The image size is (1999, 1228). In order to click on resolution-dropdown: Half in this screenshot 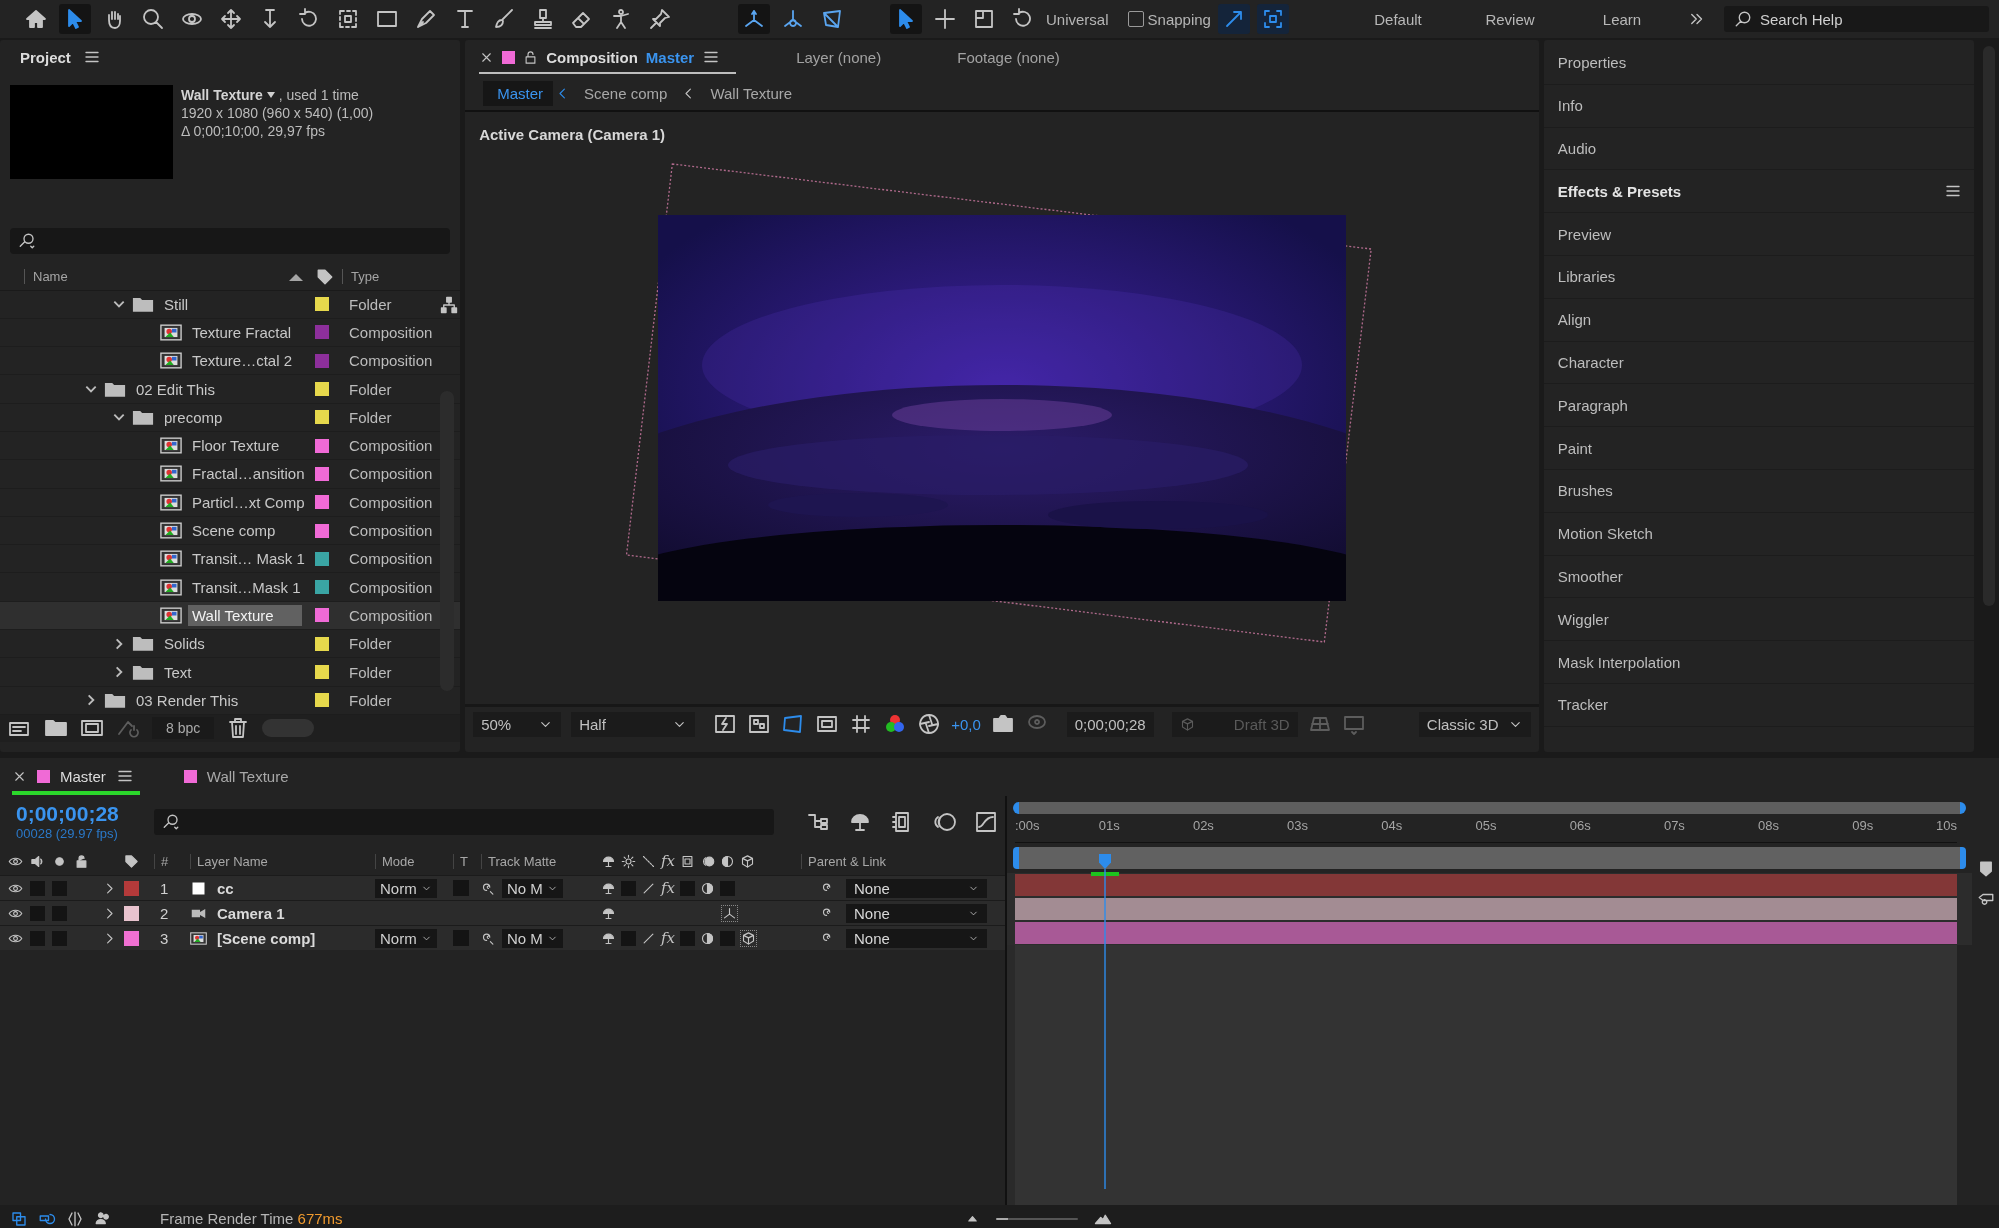, I will do `click(633, 724)`.